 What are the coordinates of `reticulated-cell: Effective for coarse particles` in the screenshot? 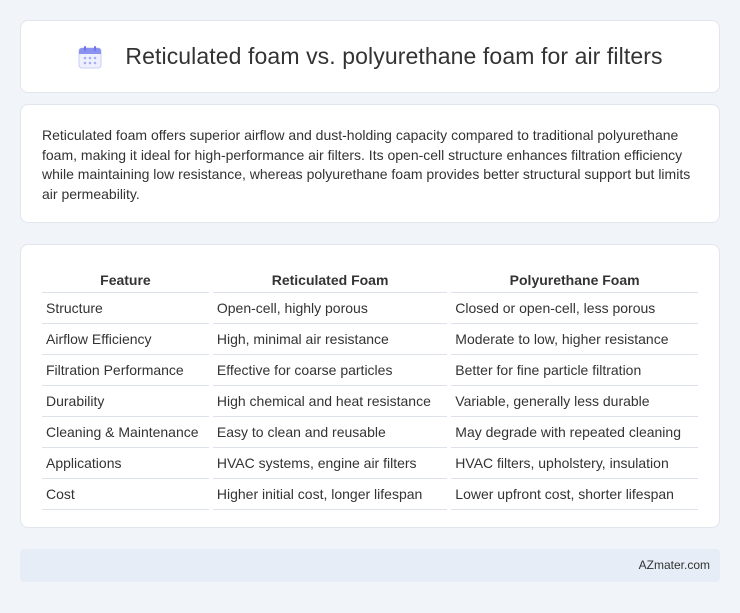 It's located at (330, 370).